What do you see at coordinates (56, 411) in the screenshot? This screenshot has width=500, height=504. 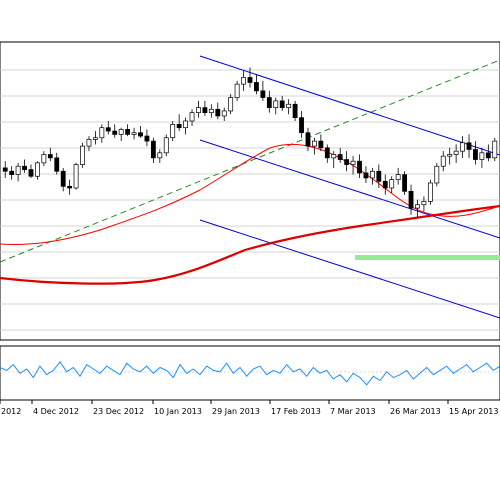 I see `x-axis-tick-label: 4 Dec 2012` at bounding box center [56, 411].